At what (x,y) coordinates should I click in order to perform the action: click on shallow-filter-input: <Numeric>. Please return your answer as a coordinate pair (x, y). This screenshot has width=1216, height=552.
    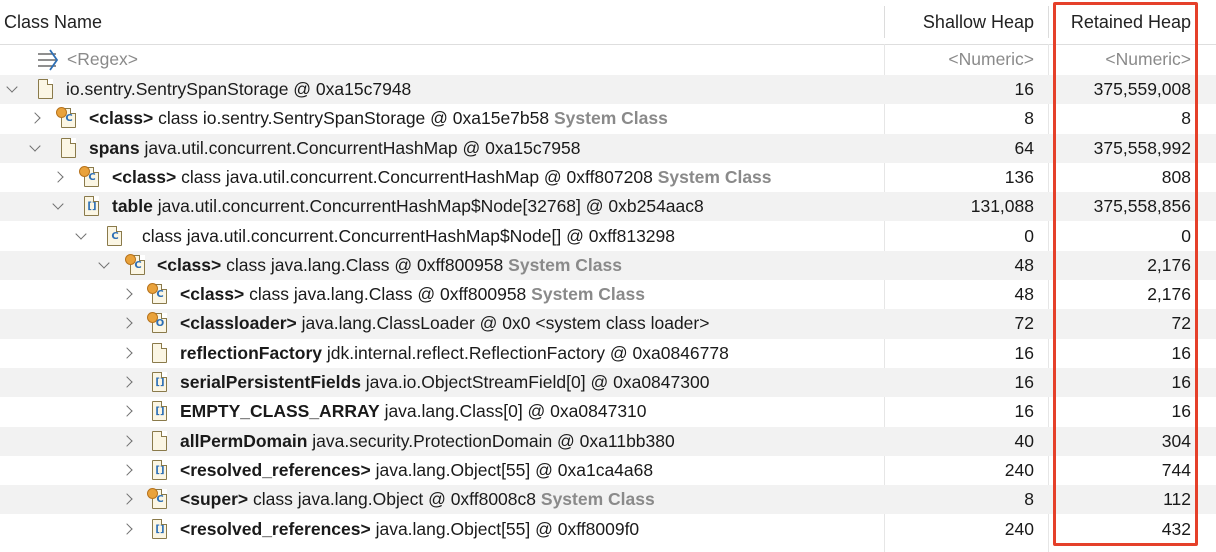
    Looking at the image, I should click on (962, 59).